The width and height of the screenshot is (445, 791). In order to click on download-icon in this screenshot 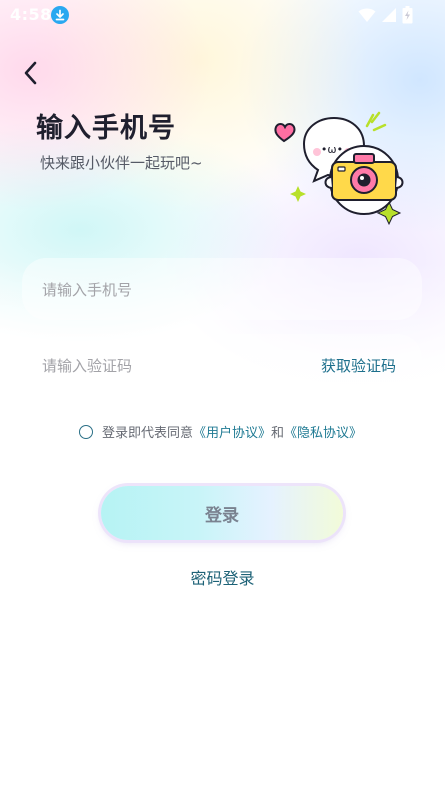, I will do `click(60, 15)`.